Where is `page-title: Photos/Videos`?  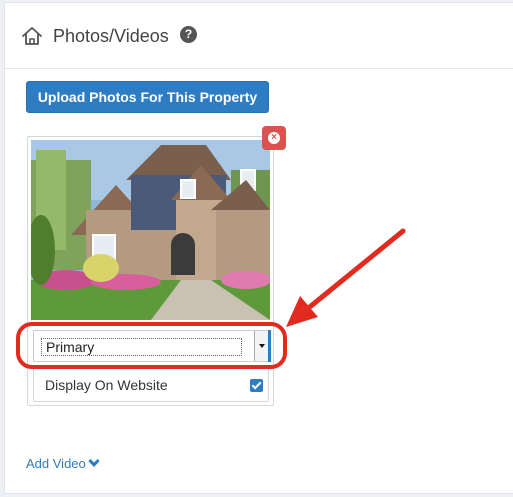
page-title: Photos/Videos is located at coordinates (111, 36).